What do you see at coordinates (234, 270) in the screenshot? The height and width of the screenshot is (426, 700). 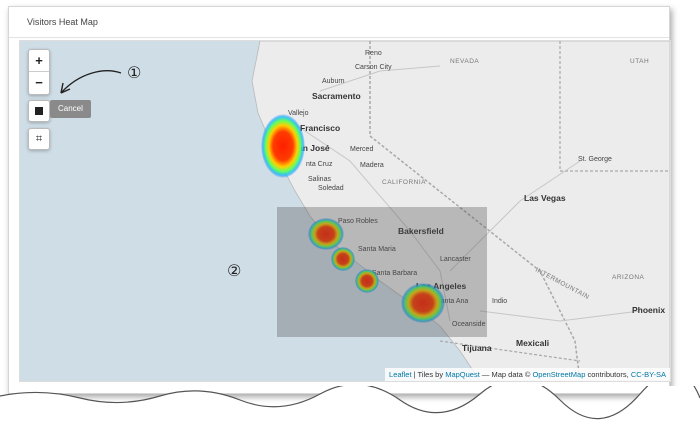 I see `step-2-marker: ②` at bounding box center [234, 270].